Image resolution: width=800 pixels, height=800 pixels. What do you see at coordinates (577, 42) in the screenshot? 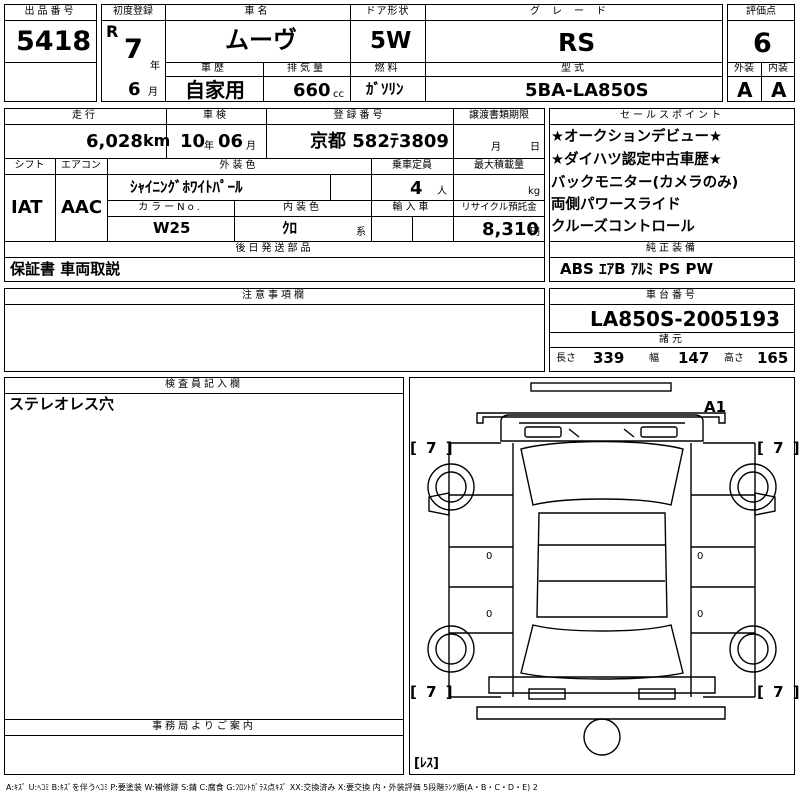
I see `grade: RS` at bounding box center [577, 42].